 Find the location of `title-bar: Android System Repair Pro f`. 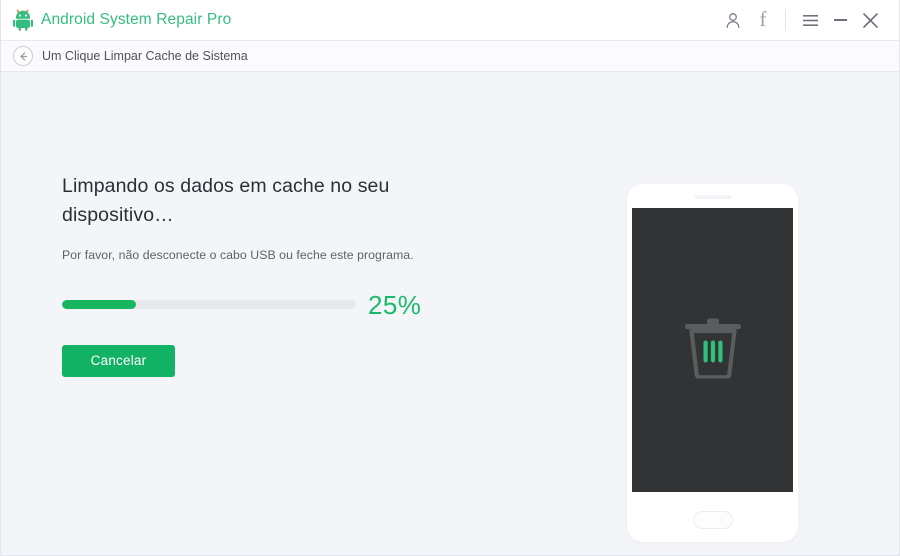

title-bar: Android System Repair Pro f is located at coordinates (450, 20).